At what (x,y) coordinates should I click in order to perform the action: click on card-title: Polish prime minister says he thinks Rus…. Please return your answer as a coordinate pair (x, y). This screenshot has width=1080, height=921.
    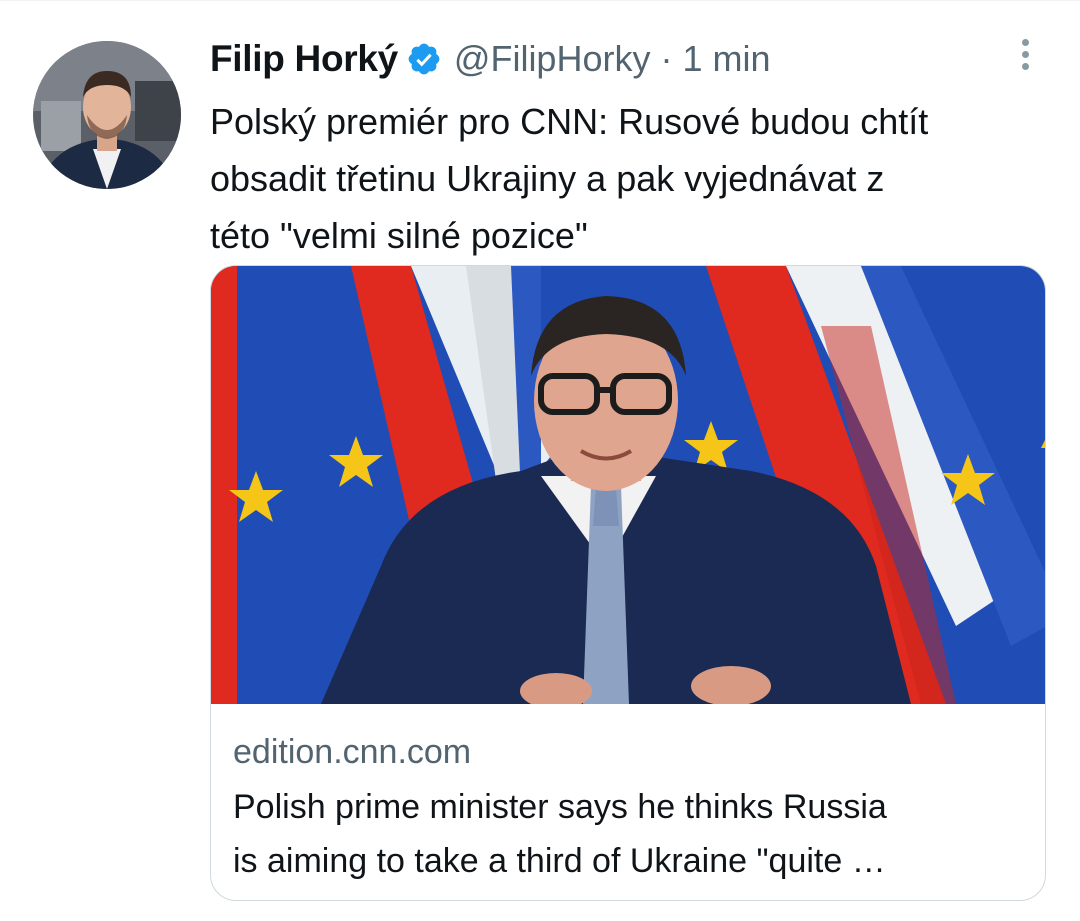
    Looking at the image, I should click on (633, 834).